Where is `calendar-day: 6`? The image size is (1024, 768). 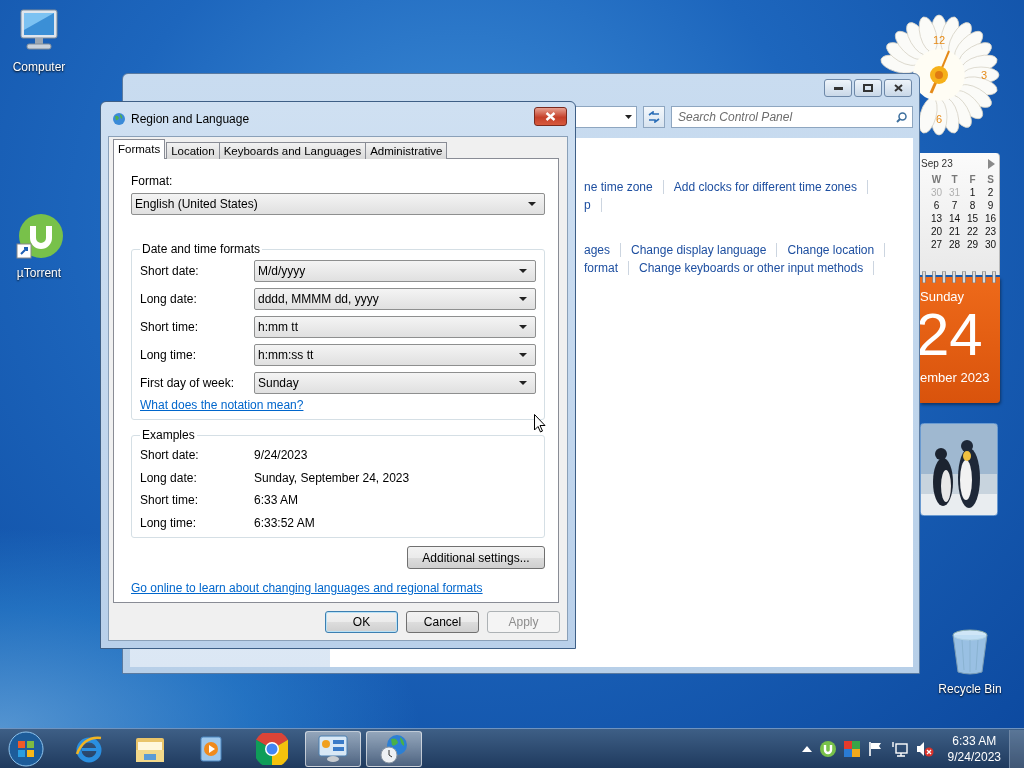 calendar-day: 6 is located at coordinates (936, 205).